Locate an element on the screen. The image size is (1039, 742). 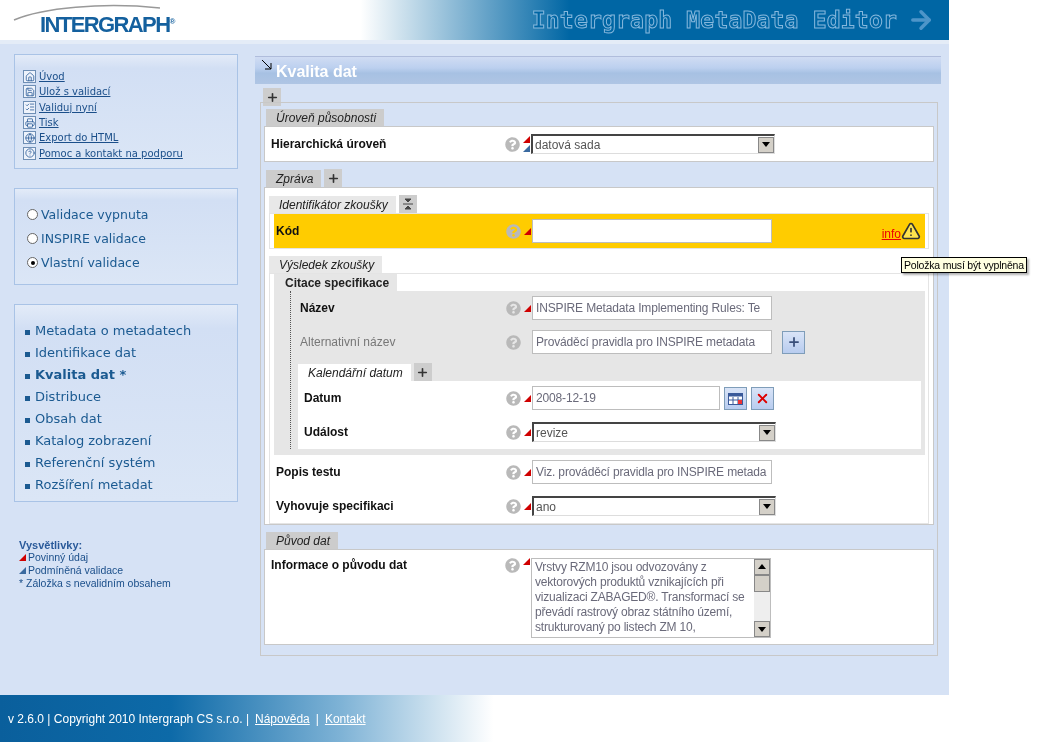
dropdown: revize is located at coordinates (654, 432).